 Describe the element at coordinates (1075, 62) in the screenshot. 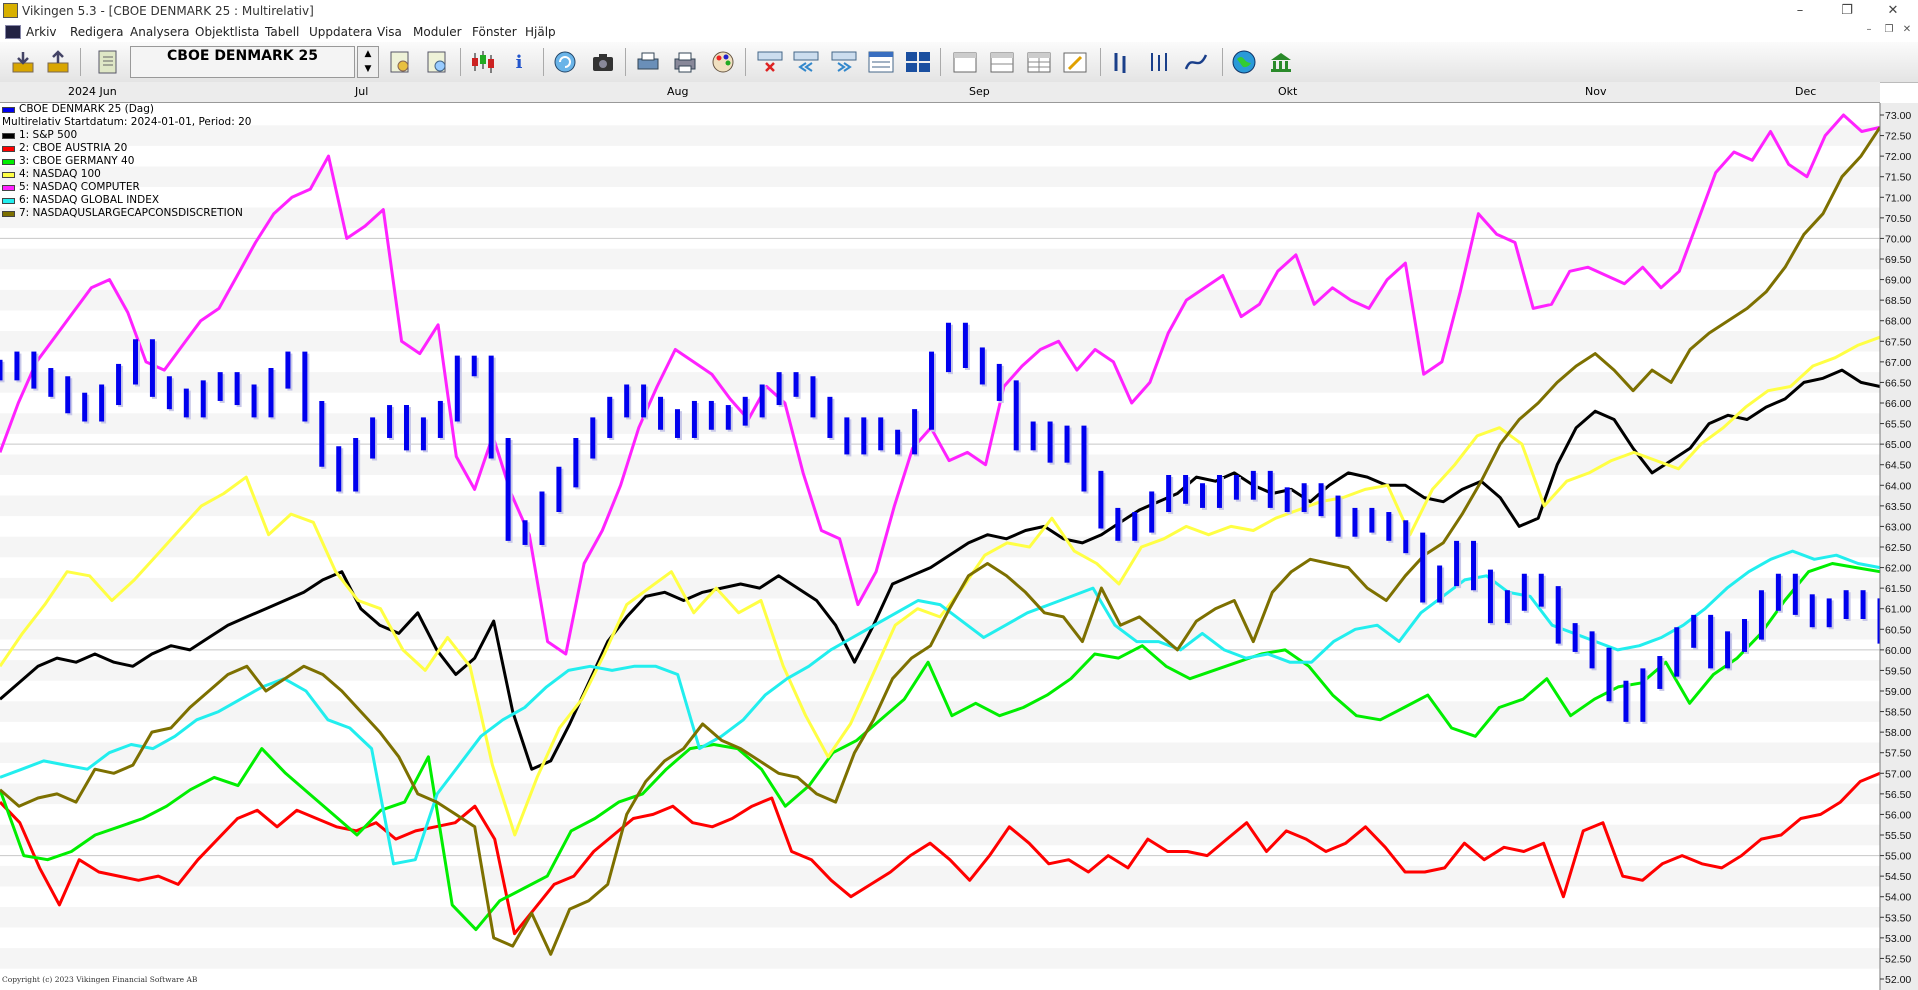

I see `calendar-edit-icon` at that location.